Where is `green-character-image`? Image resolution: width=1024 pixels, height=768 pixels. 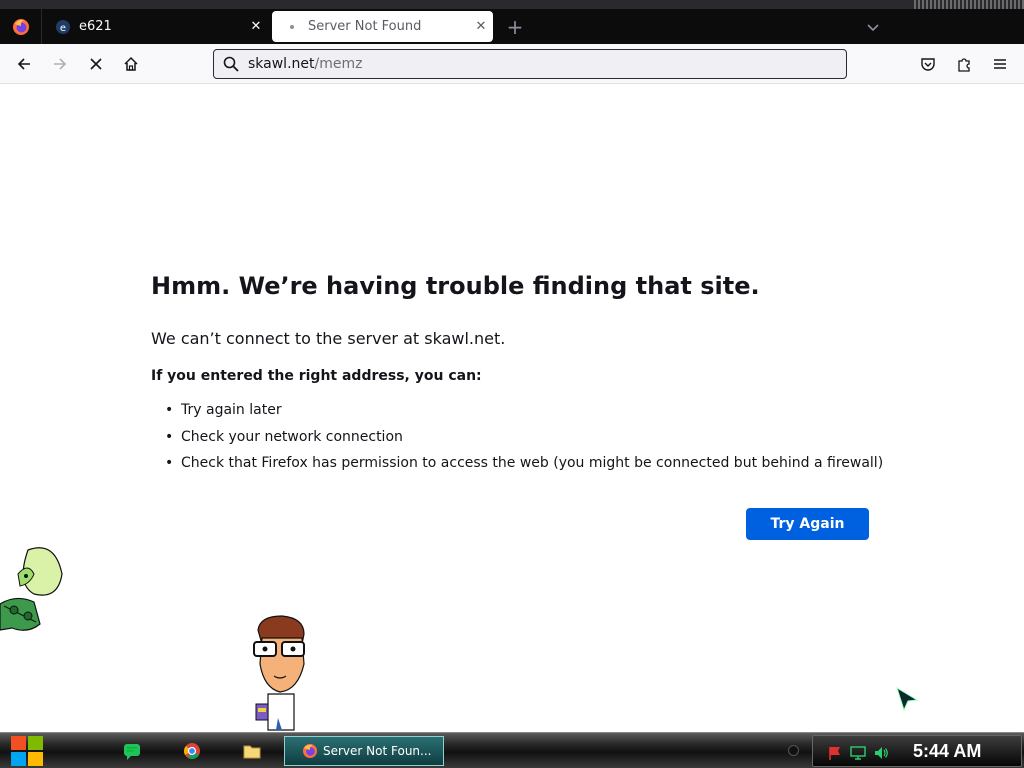 green-character-image is located at coordinates (31, 589).